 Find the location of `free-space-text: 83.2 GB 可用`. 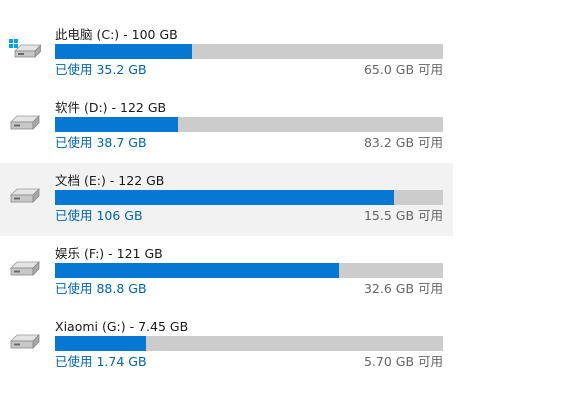

free-space-text: 83.2 GB 可用 is located at coordinates (403, 142).